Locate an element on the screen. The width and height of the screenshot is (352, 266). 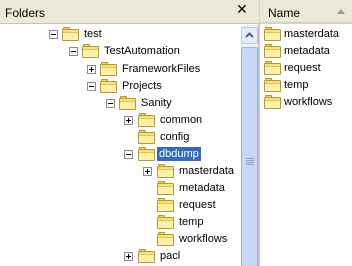
list-item-label: temp is located at coordinates (296, 85).